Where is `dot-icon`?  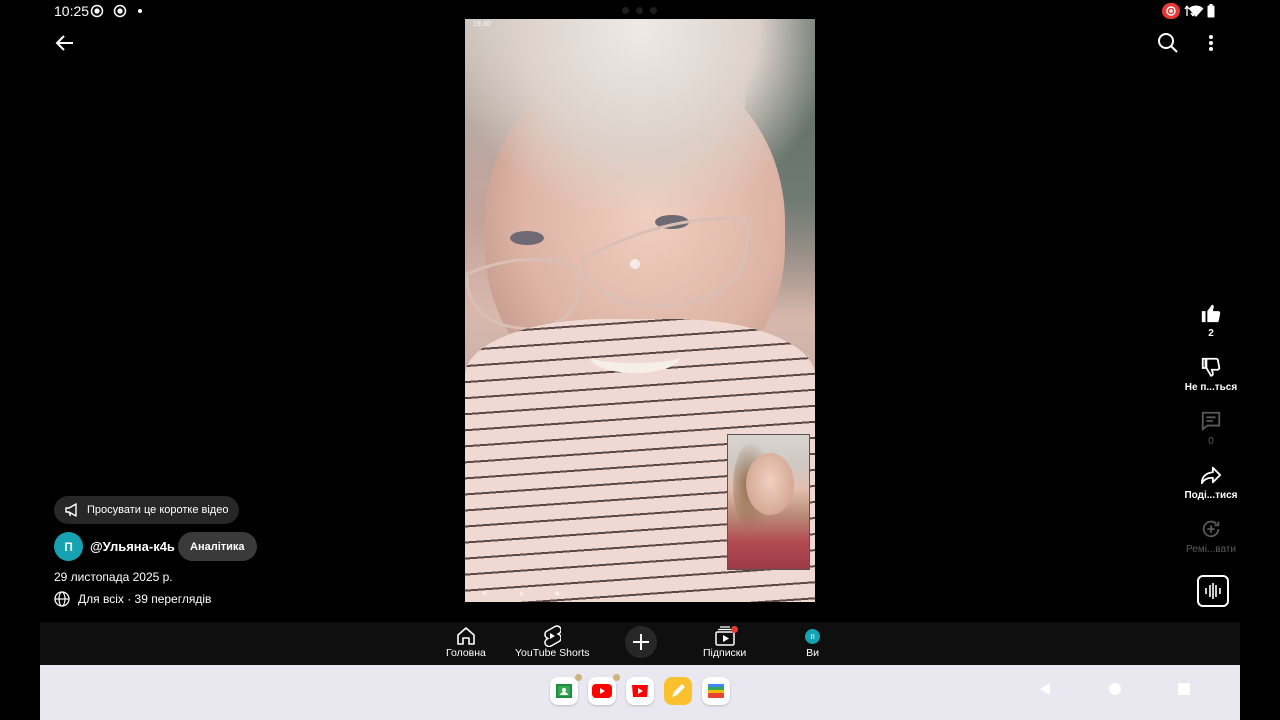
dot-icon is located at coordinates (140, 11).